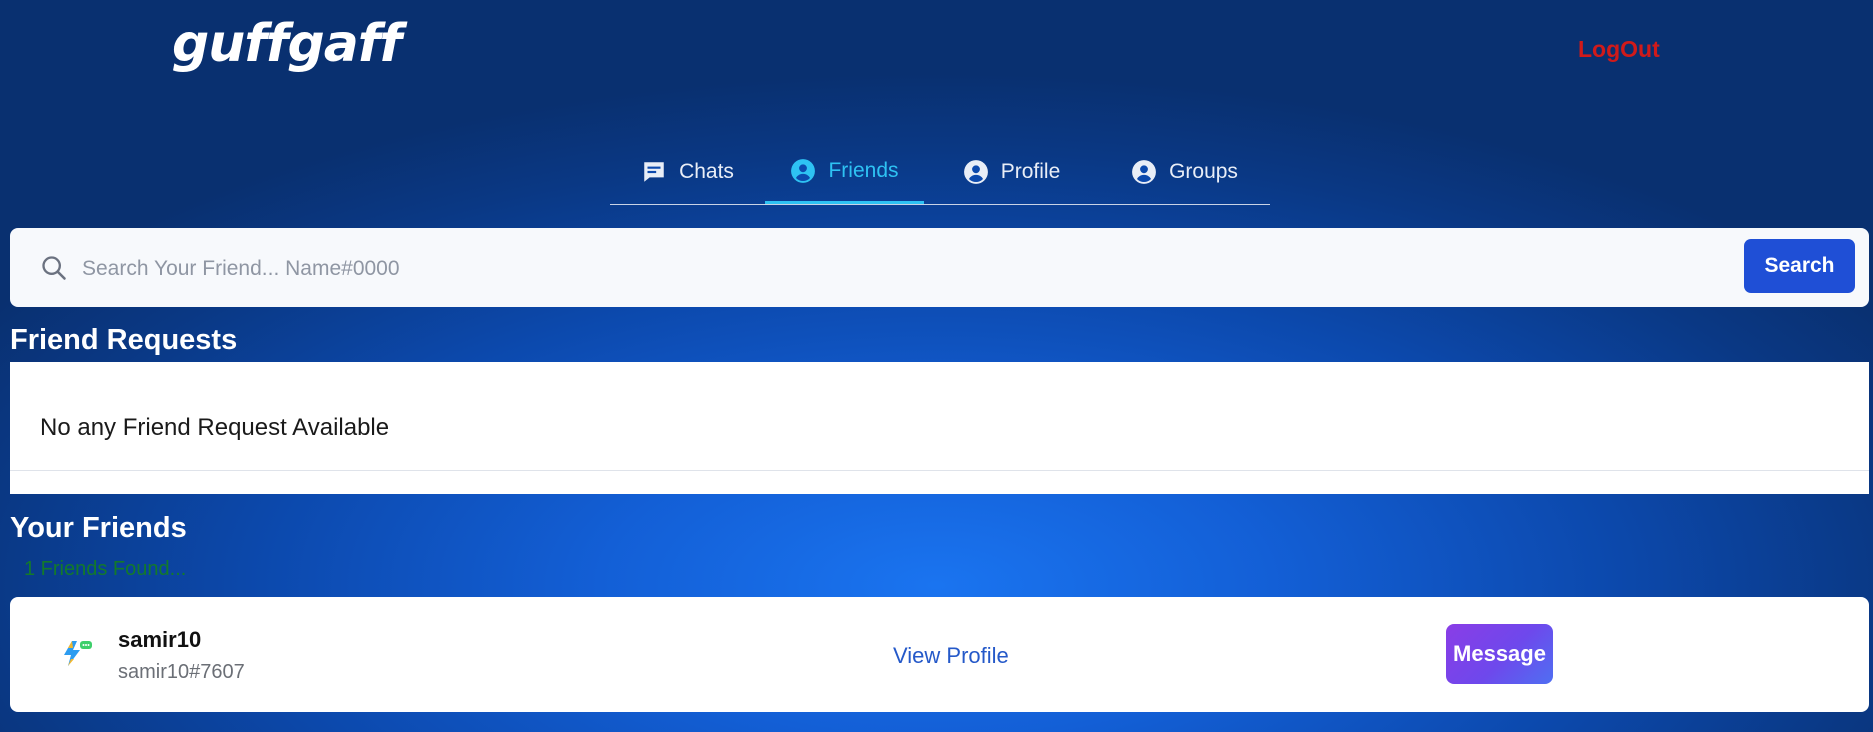  I want to click on tab-groups: Groups, so click(1184, 172).